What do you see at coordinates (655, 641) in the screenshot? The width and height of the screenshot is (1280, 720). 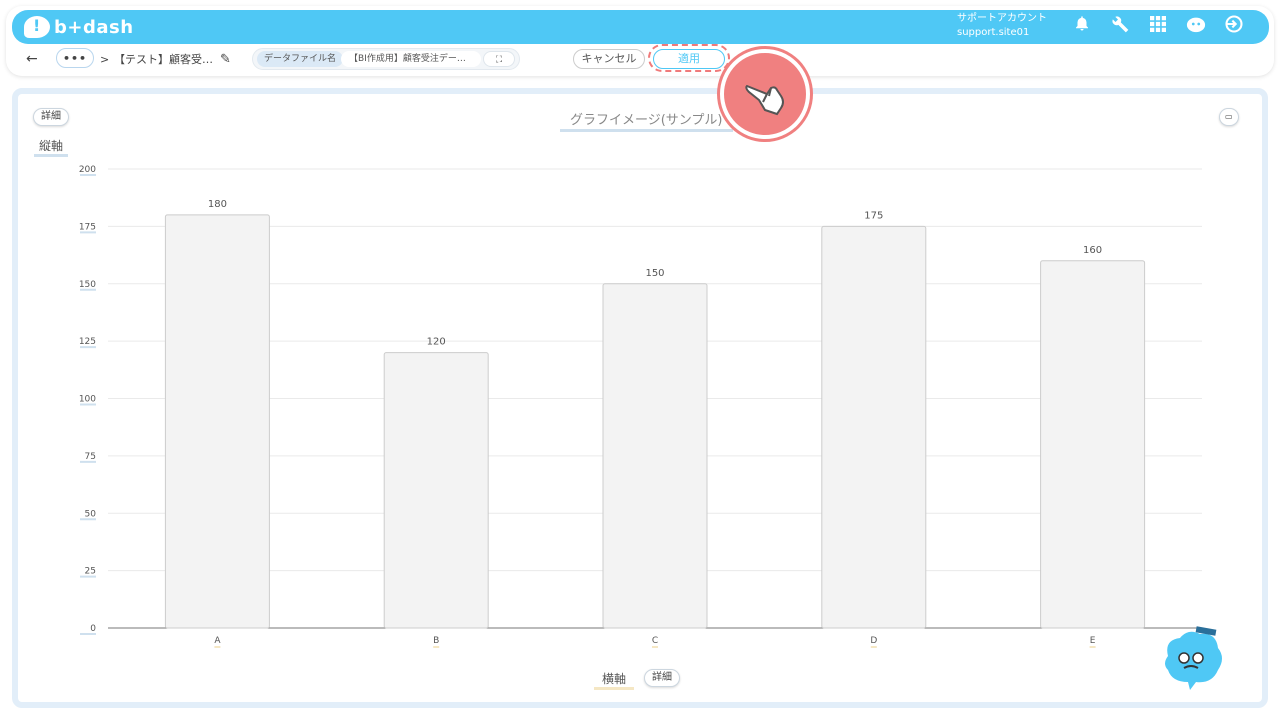 I see `x-tick-label: C` at bounding box center [655, 641].